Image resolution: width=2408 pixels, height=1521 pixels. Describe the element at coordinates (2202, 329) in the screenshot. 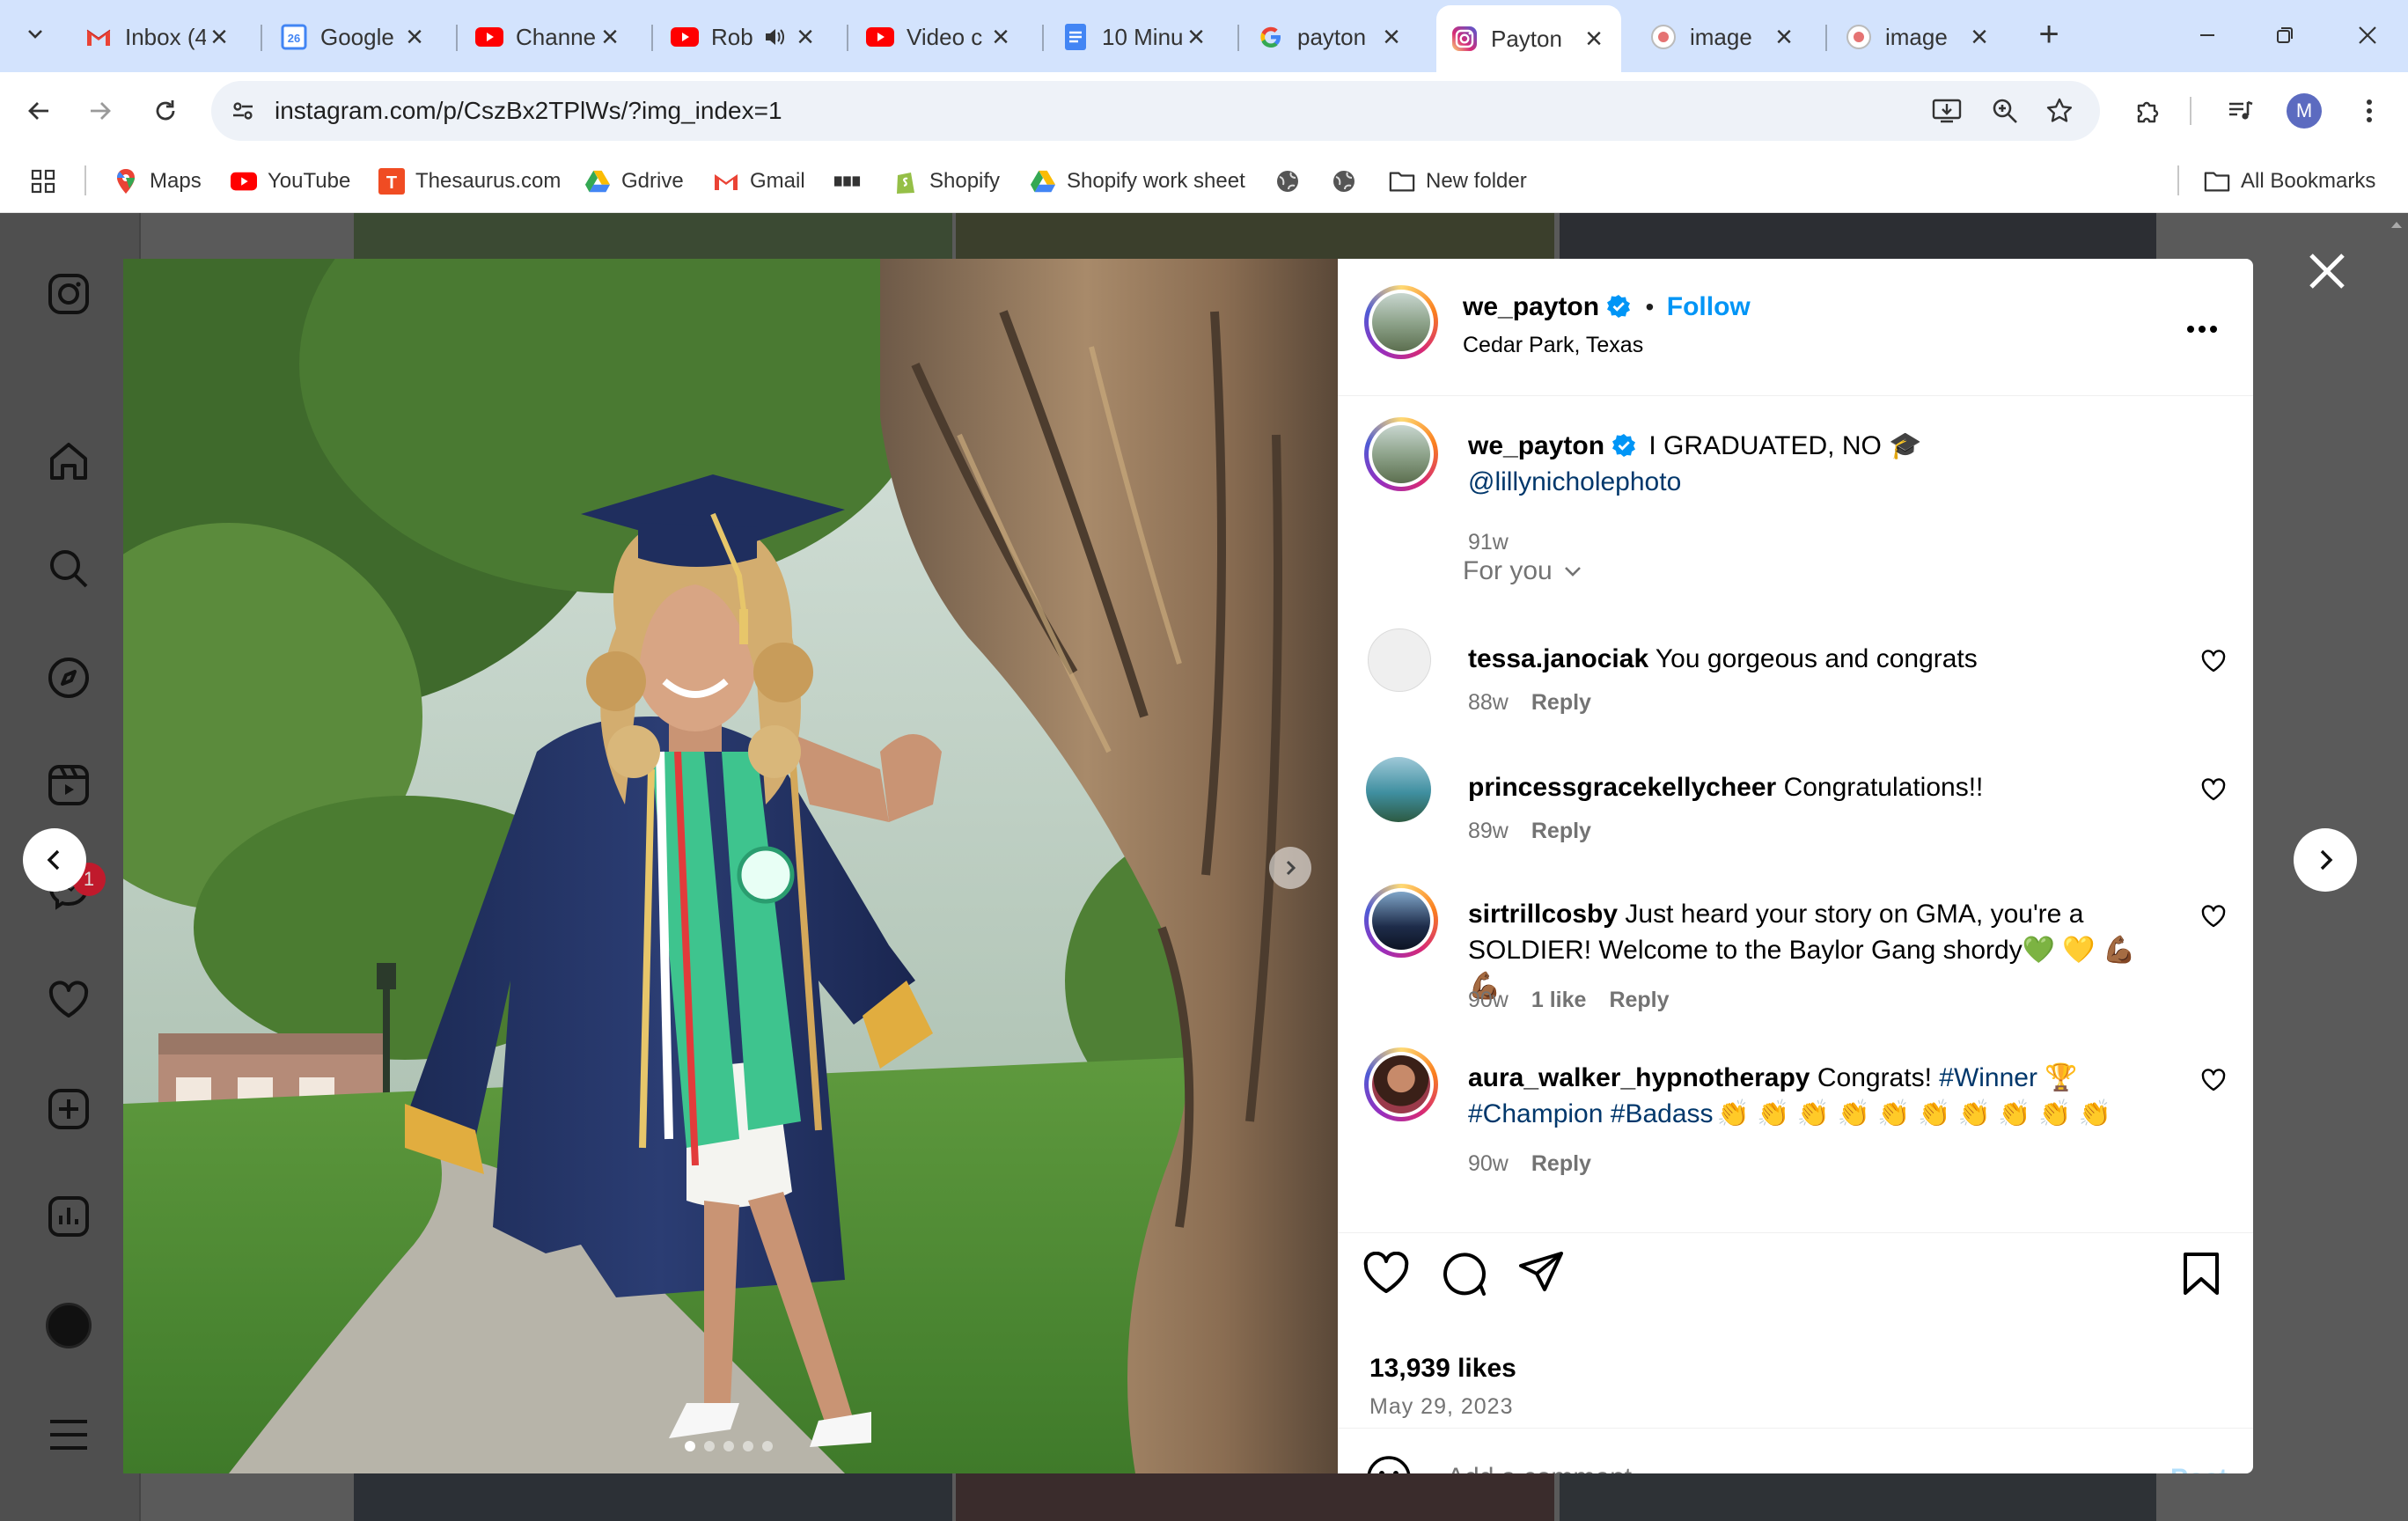

I see `post-options-button` at that location.